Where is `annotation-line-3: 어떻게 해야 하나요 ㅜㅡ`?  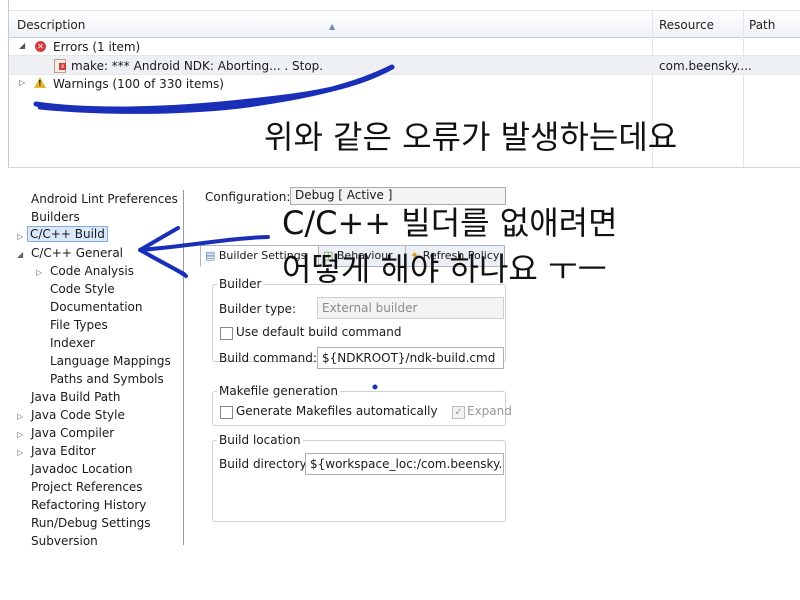
annotation-line-3: 어떻게 해야 하나요 ㅜㅡ is located at coordinates (444, 269).